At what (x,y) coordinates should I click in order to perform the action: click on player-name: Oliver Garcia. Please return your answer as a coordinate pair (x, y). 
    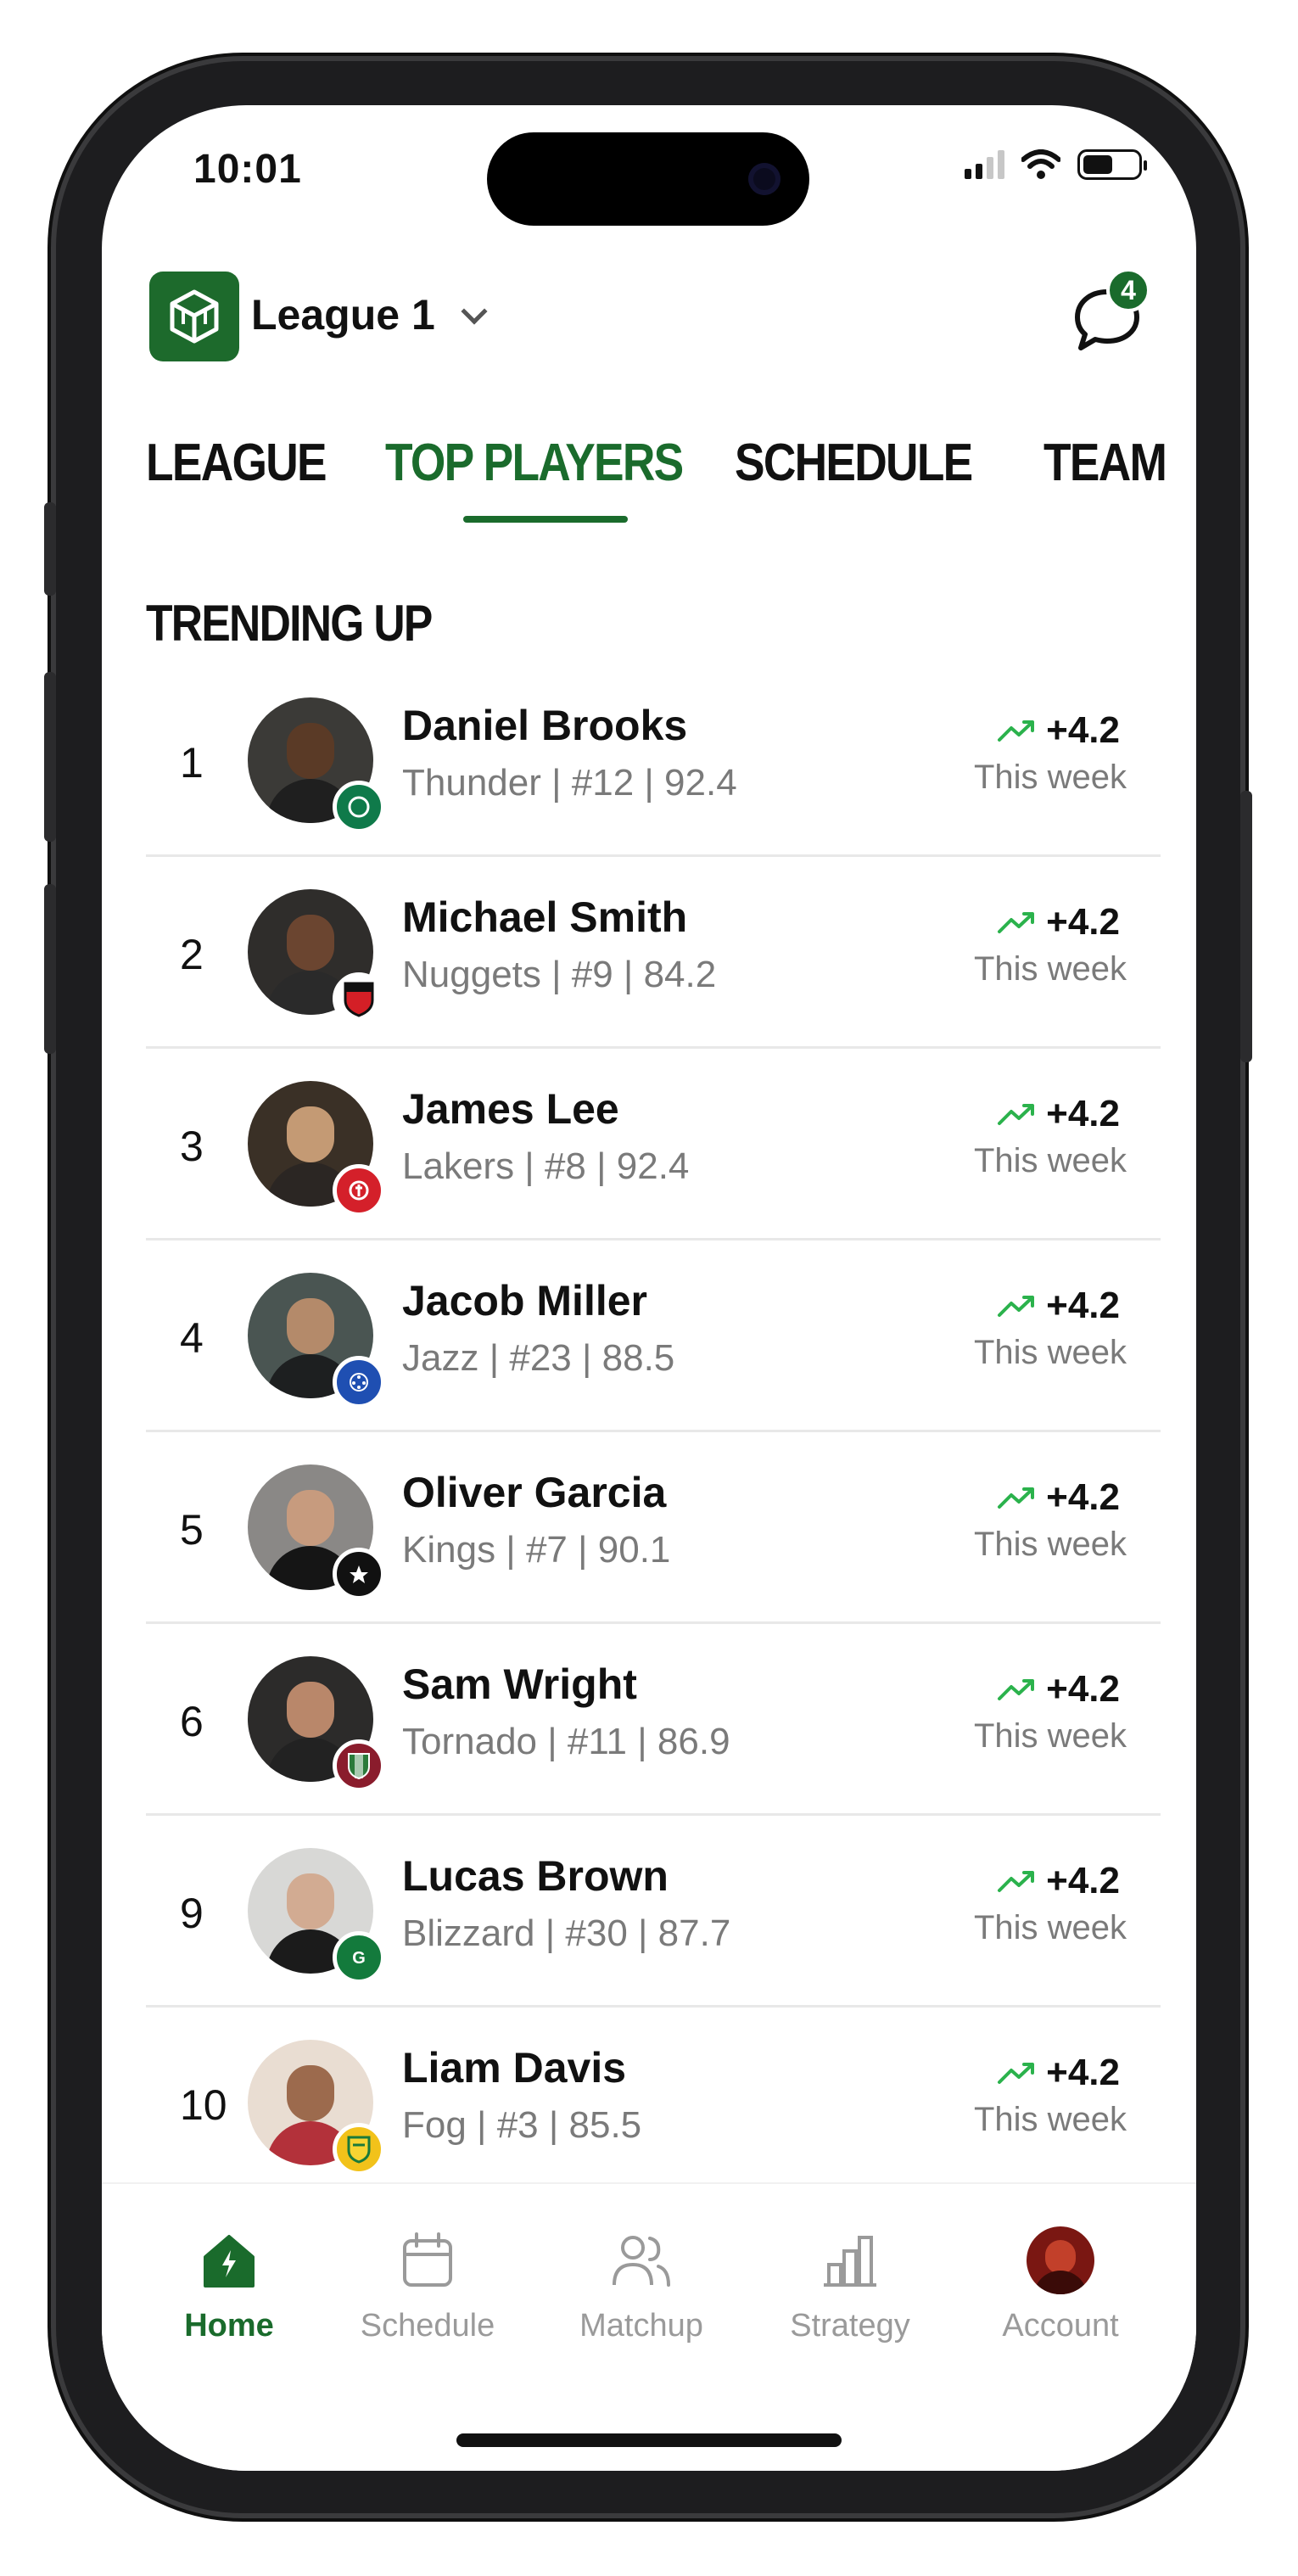
    Looking at the image, I should click on (534, 1492).